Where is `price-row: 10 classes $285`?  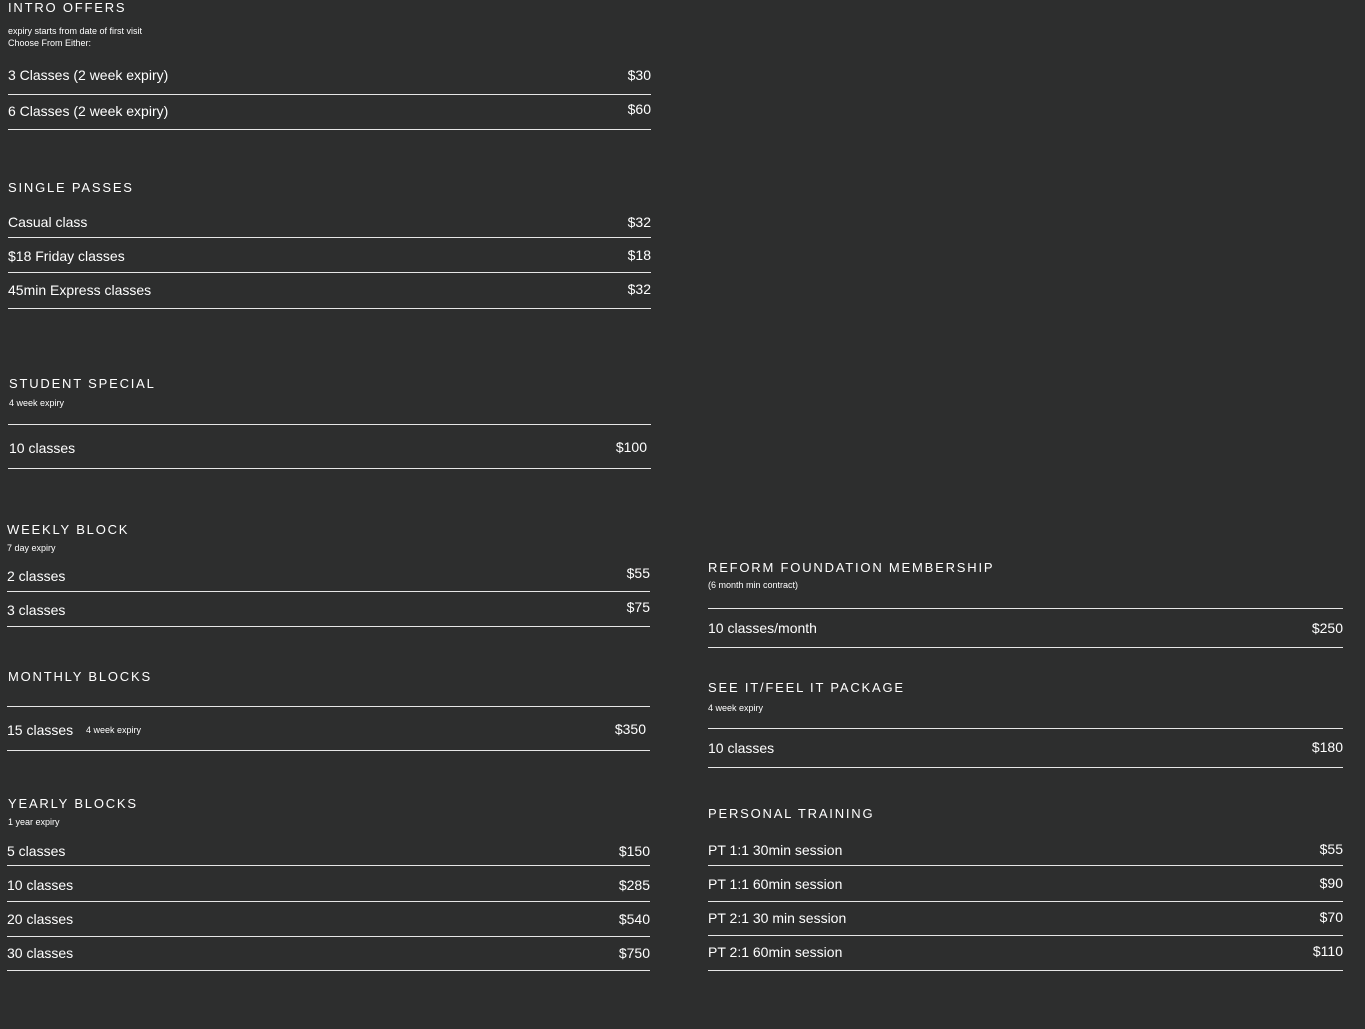
price-row: 10 classes $285 is located at coordinates (328, 894).